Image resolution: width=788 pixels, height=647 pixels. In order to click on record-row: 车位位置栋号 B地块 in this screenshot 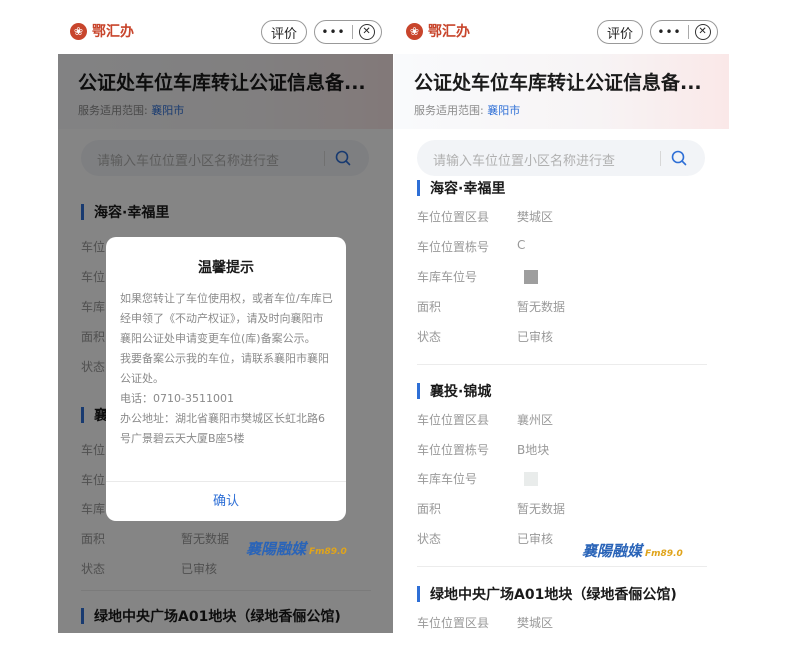, I will do `click(483, 450)`.